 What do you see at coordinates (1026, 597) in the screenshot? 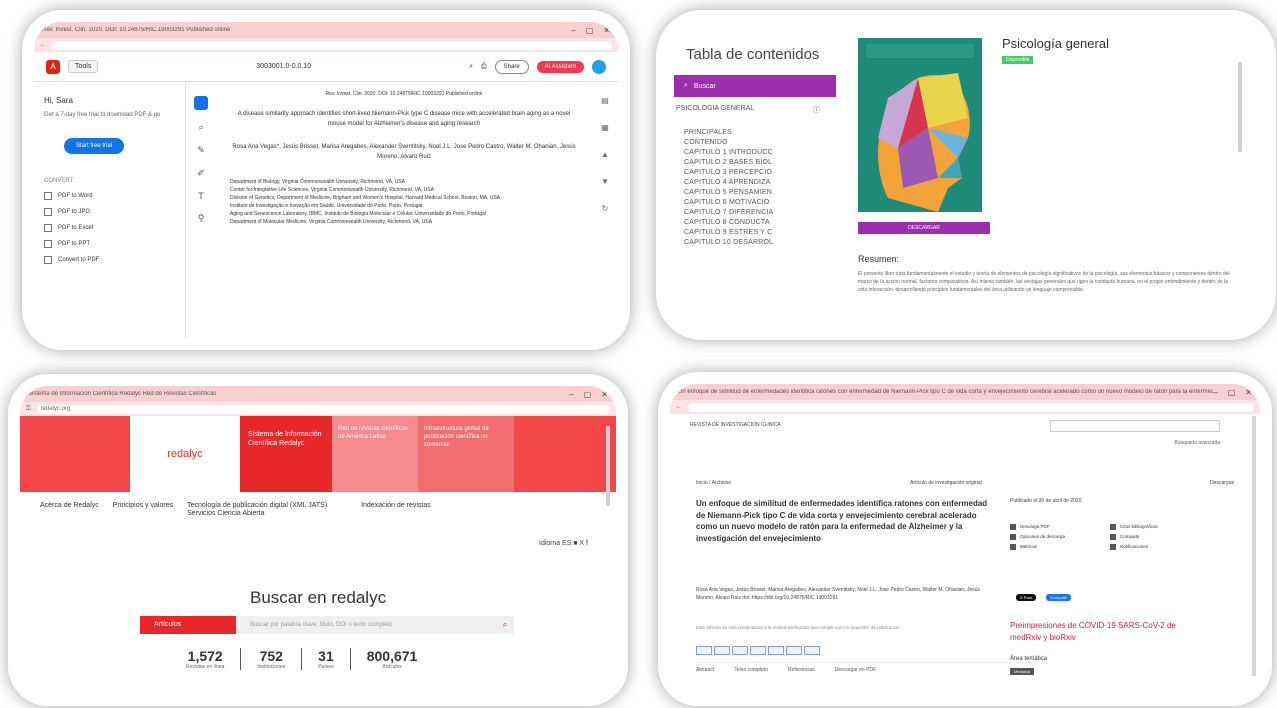
I see `x-share-button: X Post` at bounding box center [1026, 597].